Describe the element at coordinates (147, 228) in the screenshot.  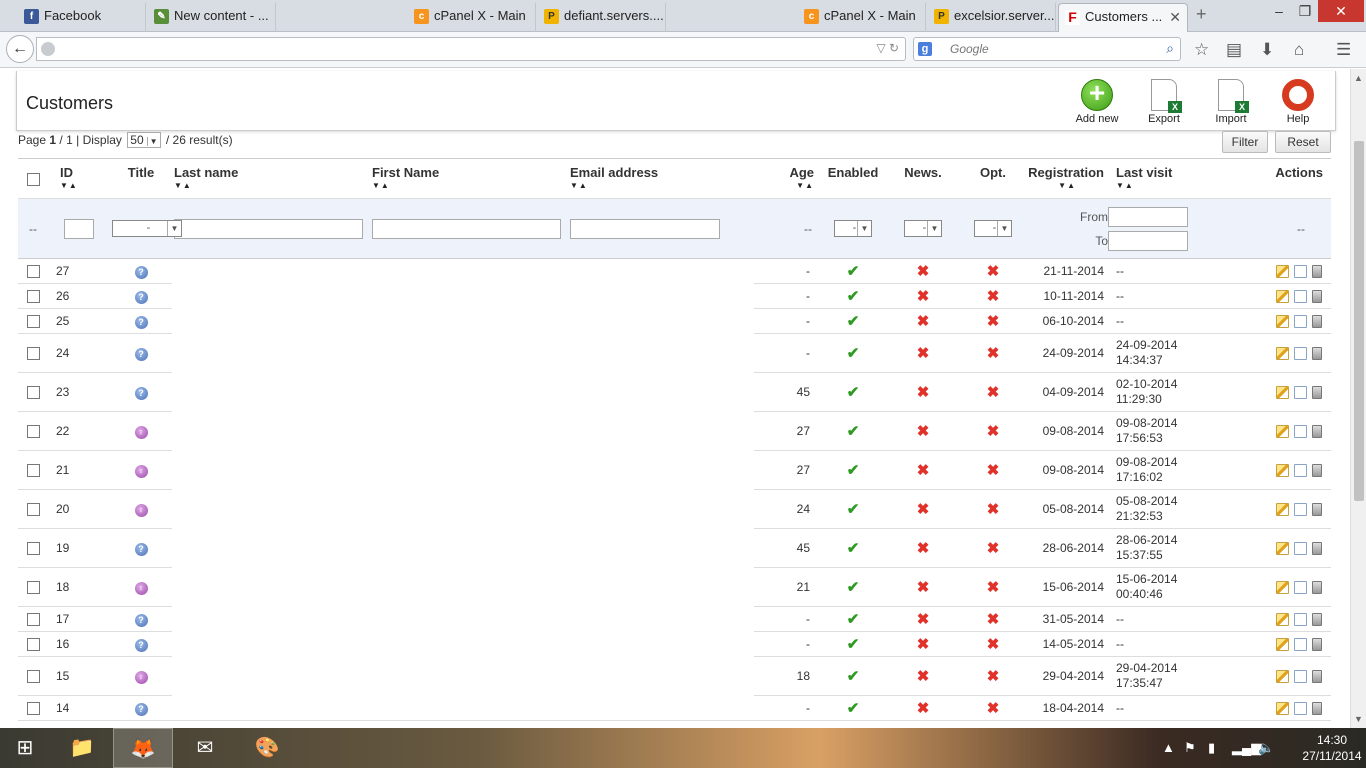
I see `filter-title-select: - ▼` at that location.